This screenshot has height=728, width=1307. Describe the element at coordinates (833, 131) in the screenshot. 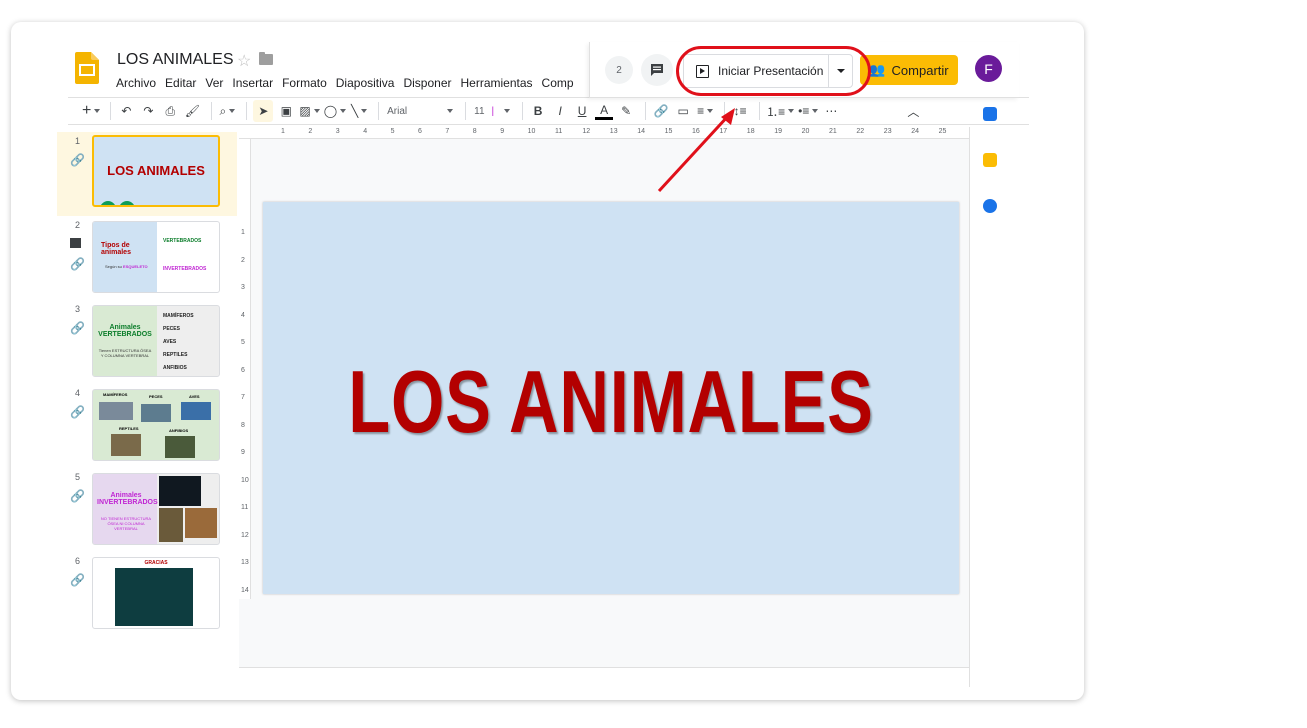

I see `ruler-tick-label: 21` at that location.